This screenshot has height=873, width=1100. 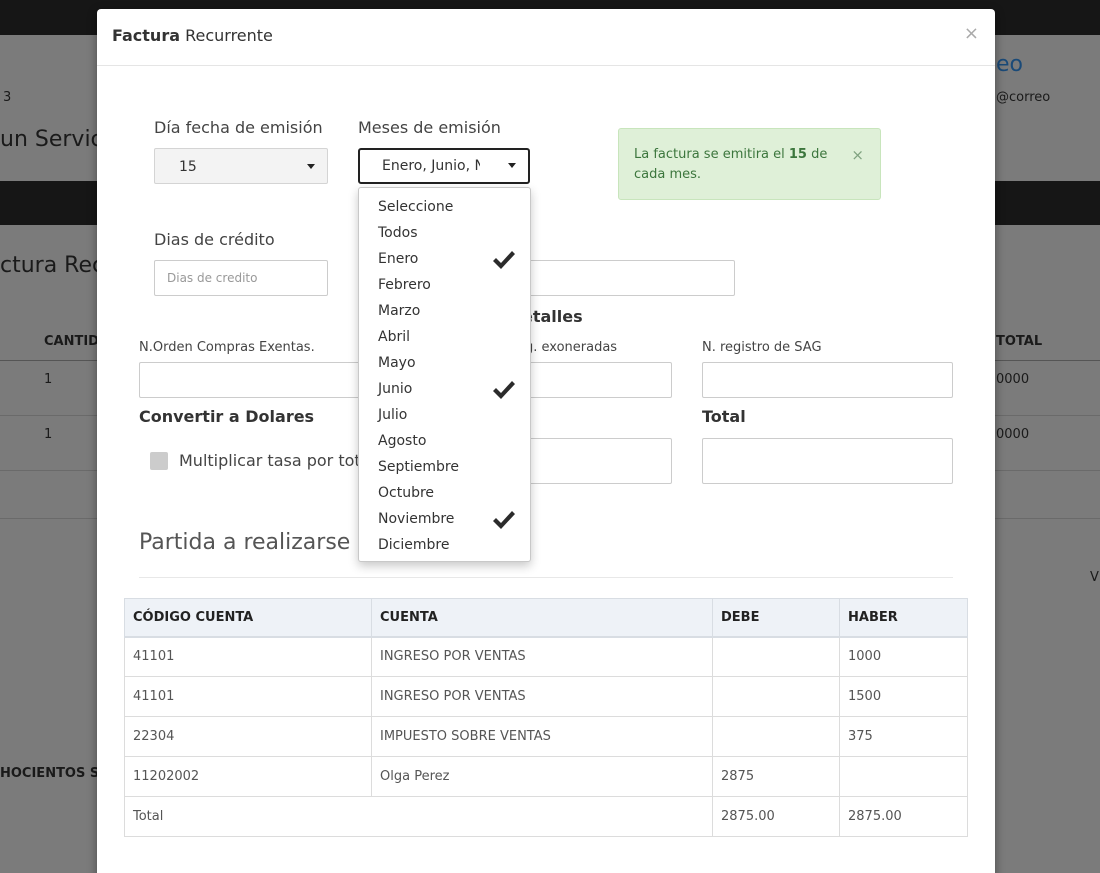 I want to click on col-header: CUENTA, so click(x=542, y=618).